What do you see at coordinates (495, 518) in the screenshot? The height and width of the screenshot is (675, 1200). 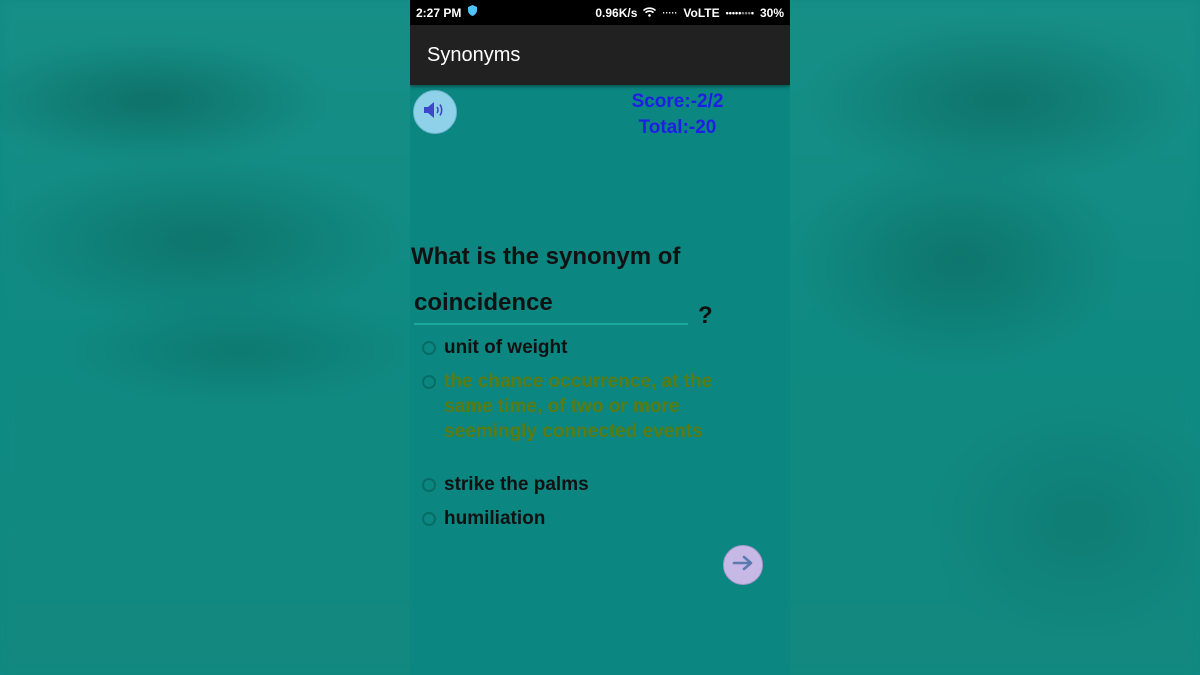 I see `option-label: humiliation` at bounding box center [495, 518].